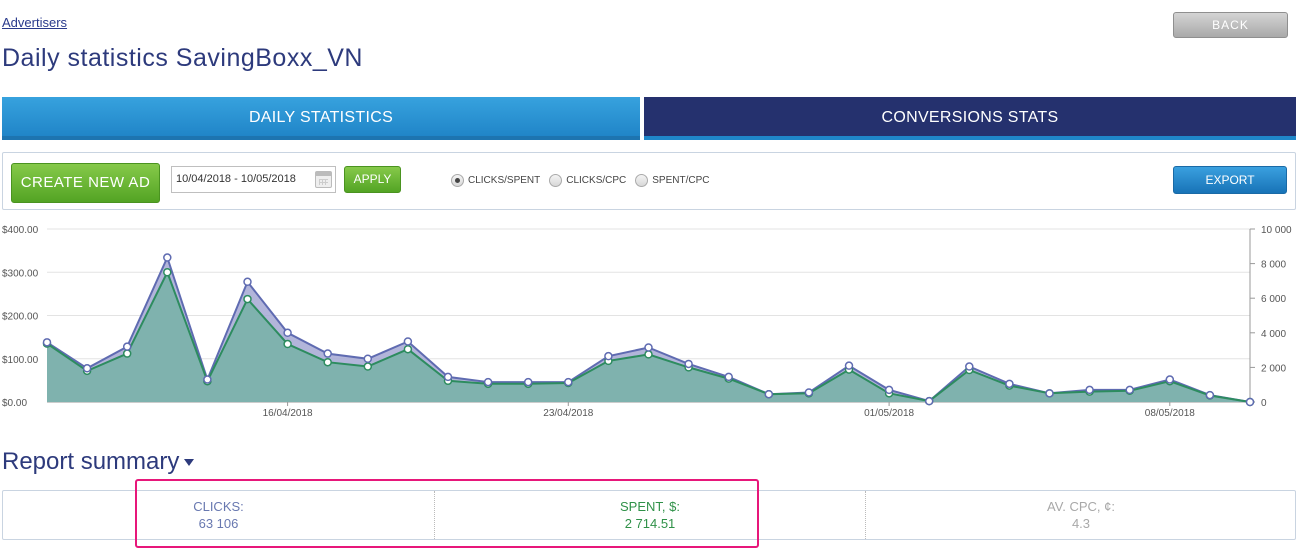 This screenshot has height=552, width=1303. Describe the element at coordinates (457, 180) in the screenshot. I see `radio-checked-icon` at that location.